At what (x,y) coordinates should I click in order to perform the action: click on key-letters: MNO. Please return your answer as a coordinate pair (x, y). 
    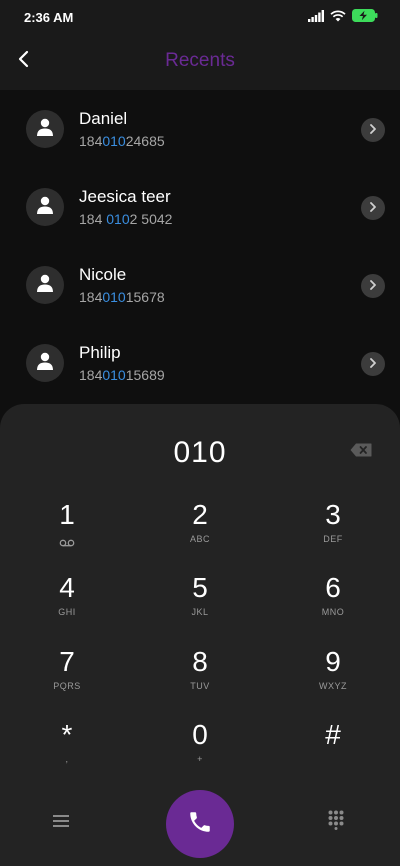
    Looking at the image, I should click on (333, 612).